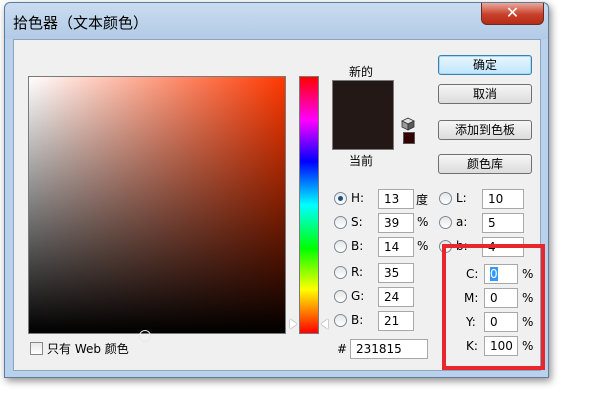  Describe the element at coordinates (503, 223) in the screenshot. I see `a-field: 5` at that location.